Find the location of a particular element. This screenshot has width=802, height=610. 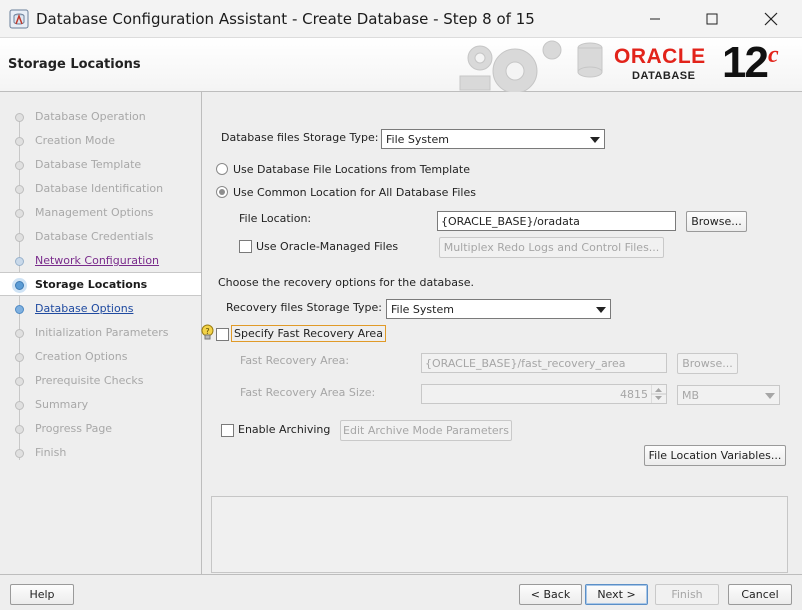

back-button: < Back is located at coordinates (550, 594).